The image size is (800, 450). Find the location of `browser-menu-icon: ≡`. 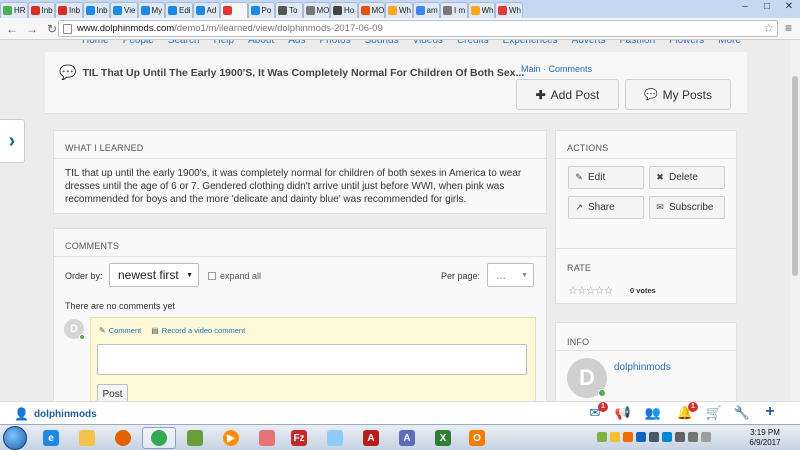

browser-menu-icon: ≡ is located at coordinates (788, 28).